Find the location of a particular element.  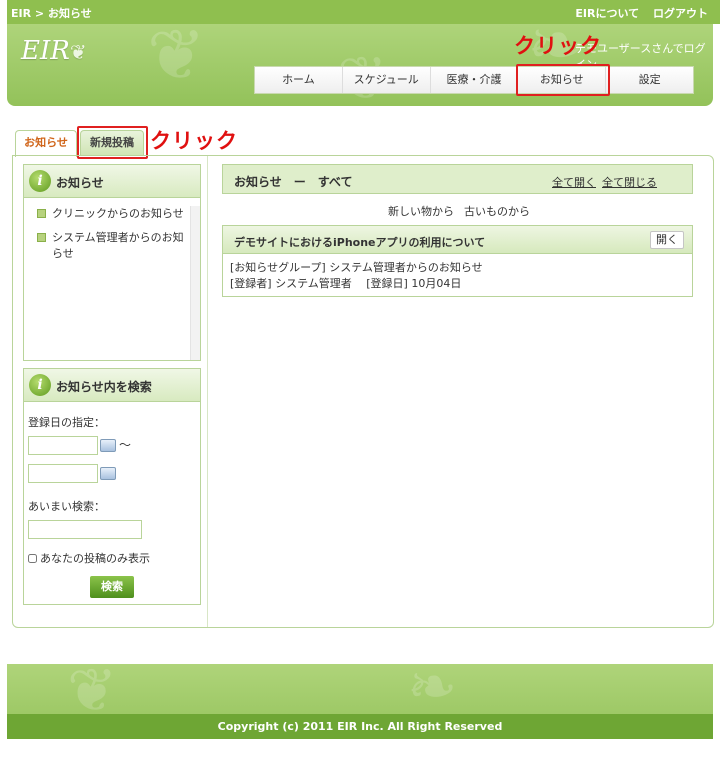

list-item: システム管理者からのお知らせ is located at coordinates (112, 246).